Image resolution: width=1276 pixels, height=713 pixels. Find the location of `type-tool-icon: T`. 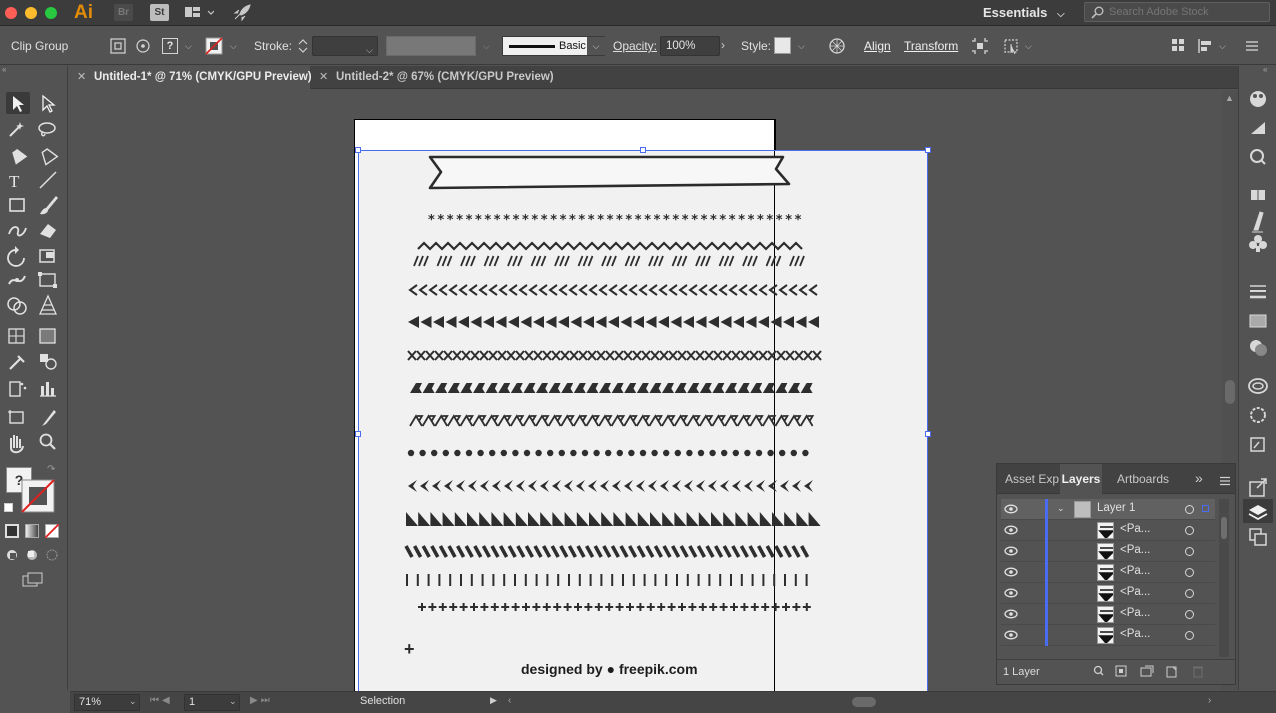

type-tool-icon: T is located at coordinates (14, 181).